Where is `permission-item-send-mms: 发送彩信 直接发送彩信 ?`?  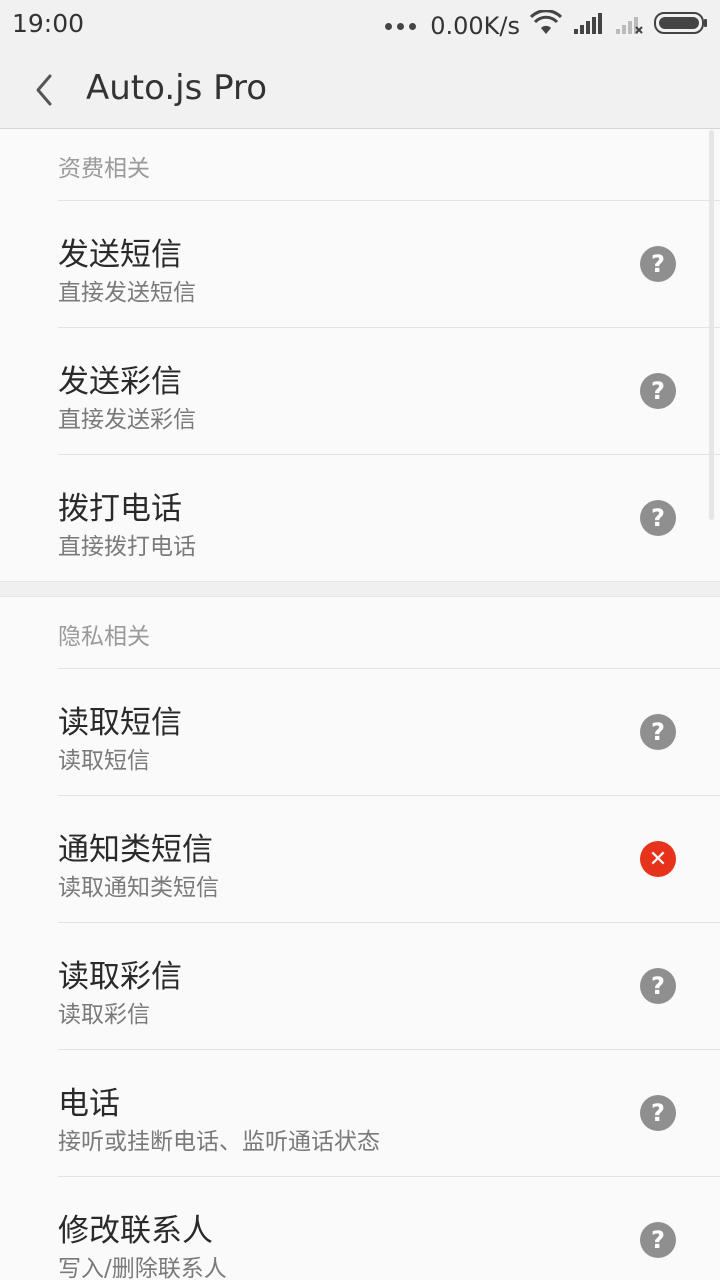 permission-item-send-mms: 发送彩信 直接发送彩信 ? is located at coordinates (389, 391).